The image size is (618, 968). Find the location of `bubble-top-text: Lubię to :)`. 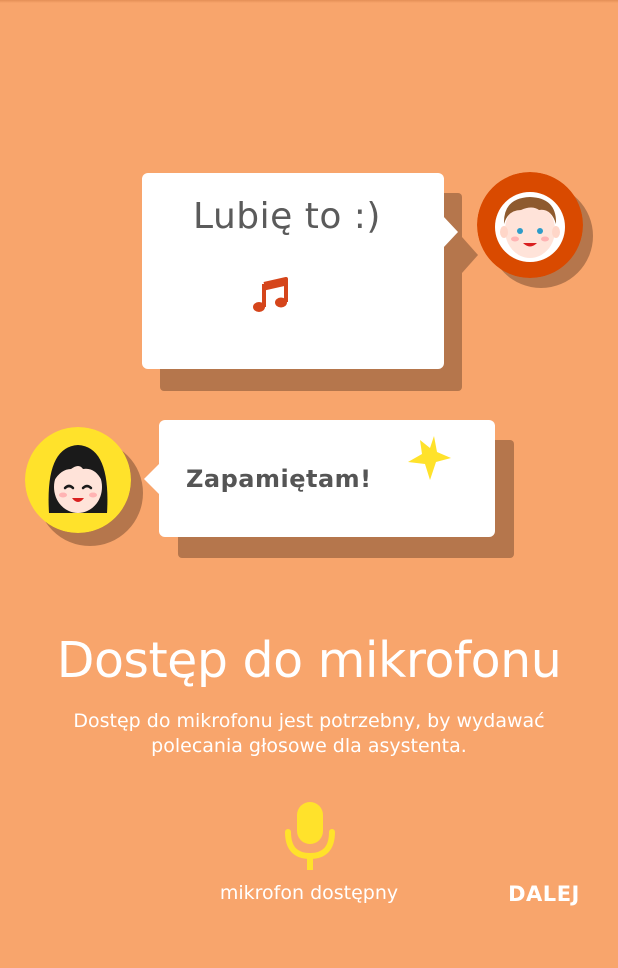

bubble-top-text: Lubię to :) is located at coordinates (287, 216).